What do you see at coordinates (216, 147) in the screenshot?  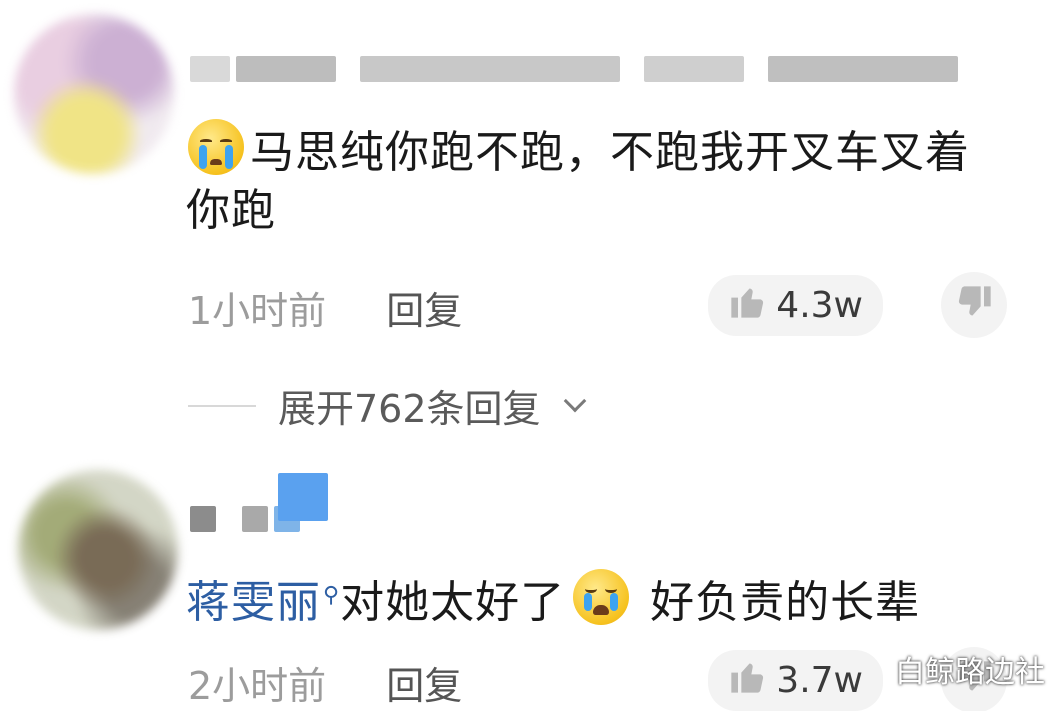 I see `crying-face-emoji` at bounding box center [216, 147].